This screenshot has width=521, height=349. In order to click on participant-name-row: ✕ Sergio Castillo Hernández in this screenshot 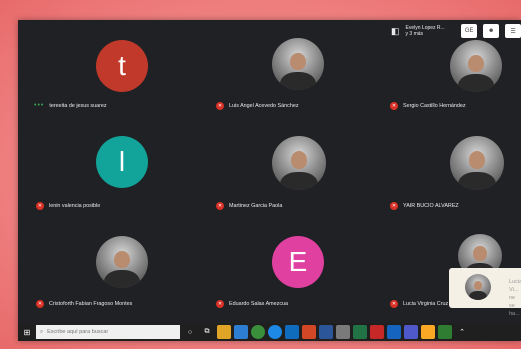, I will do `click(428, 106)`.